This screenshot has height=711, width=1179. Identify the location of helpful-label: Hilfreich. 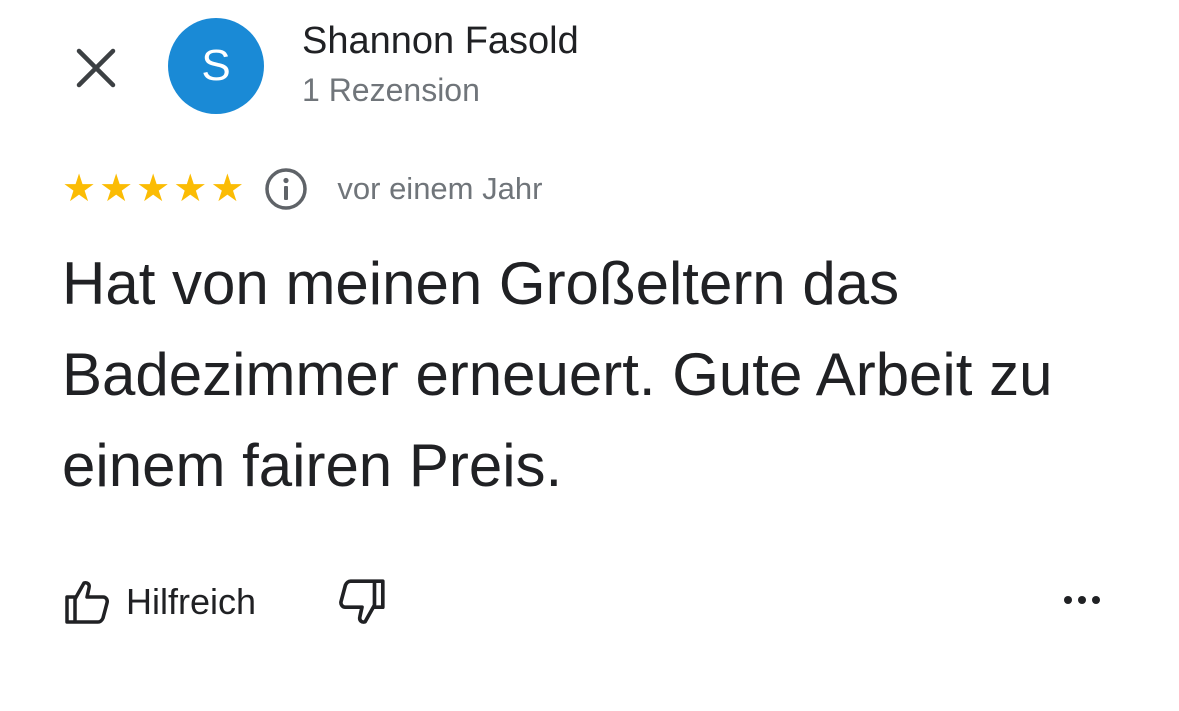
(191, 601).